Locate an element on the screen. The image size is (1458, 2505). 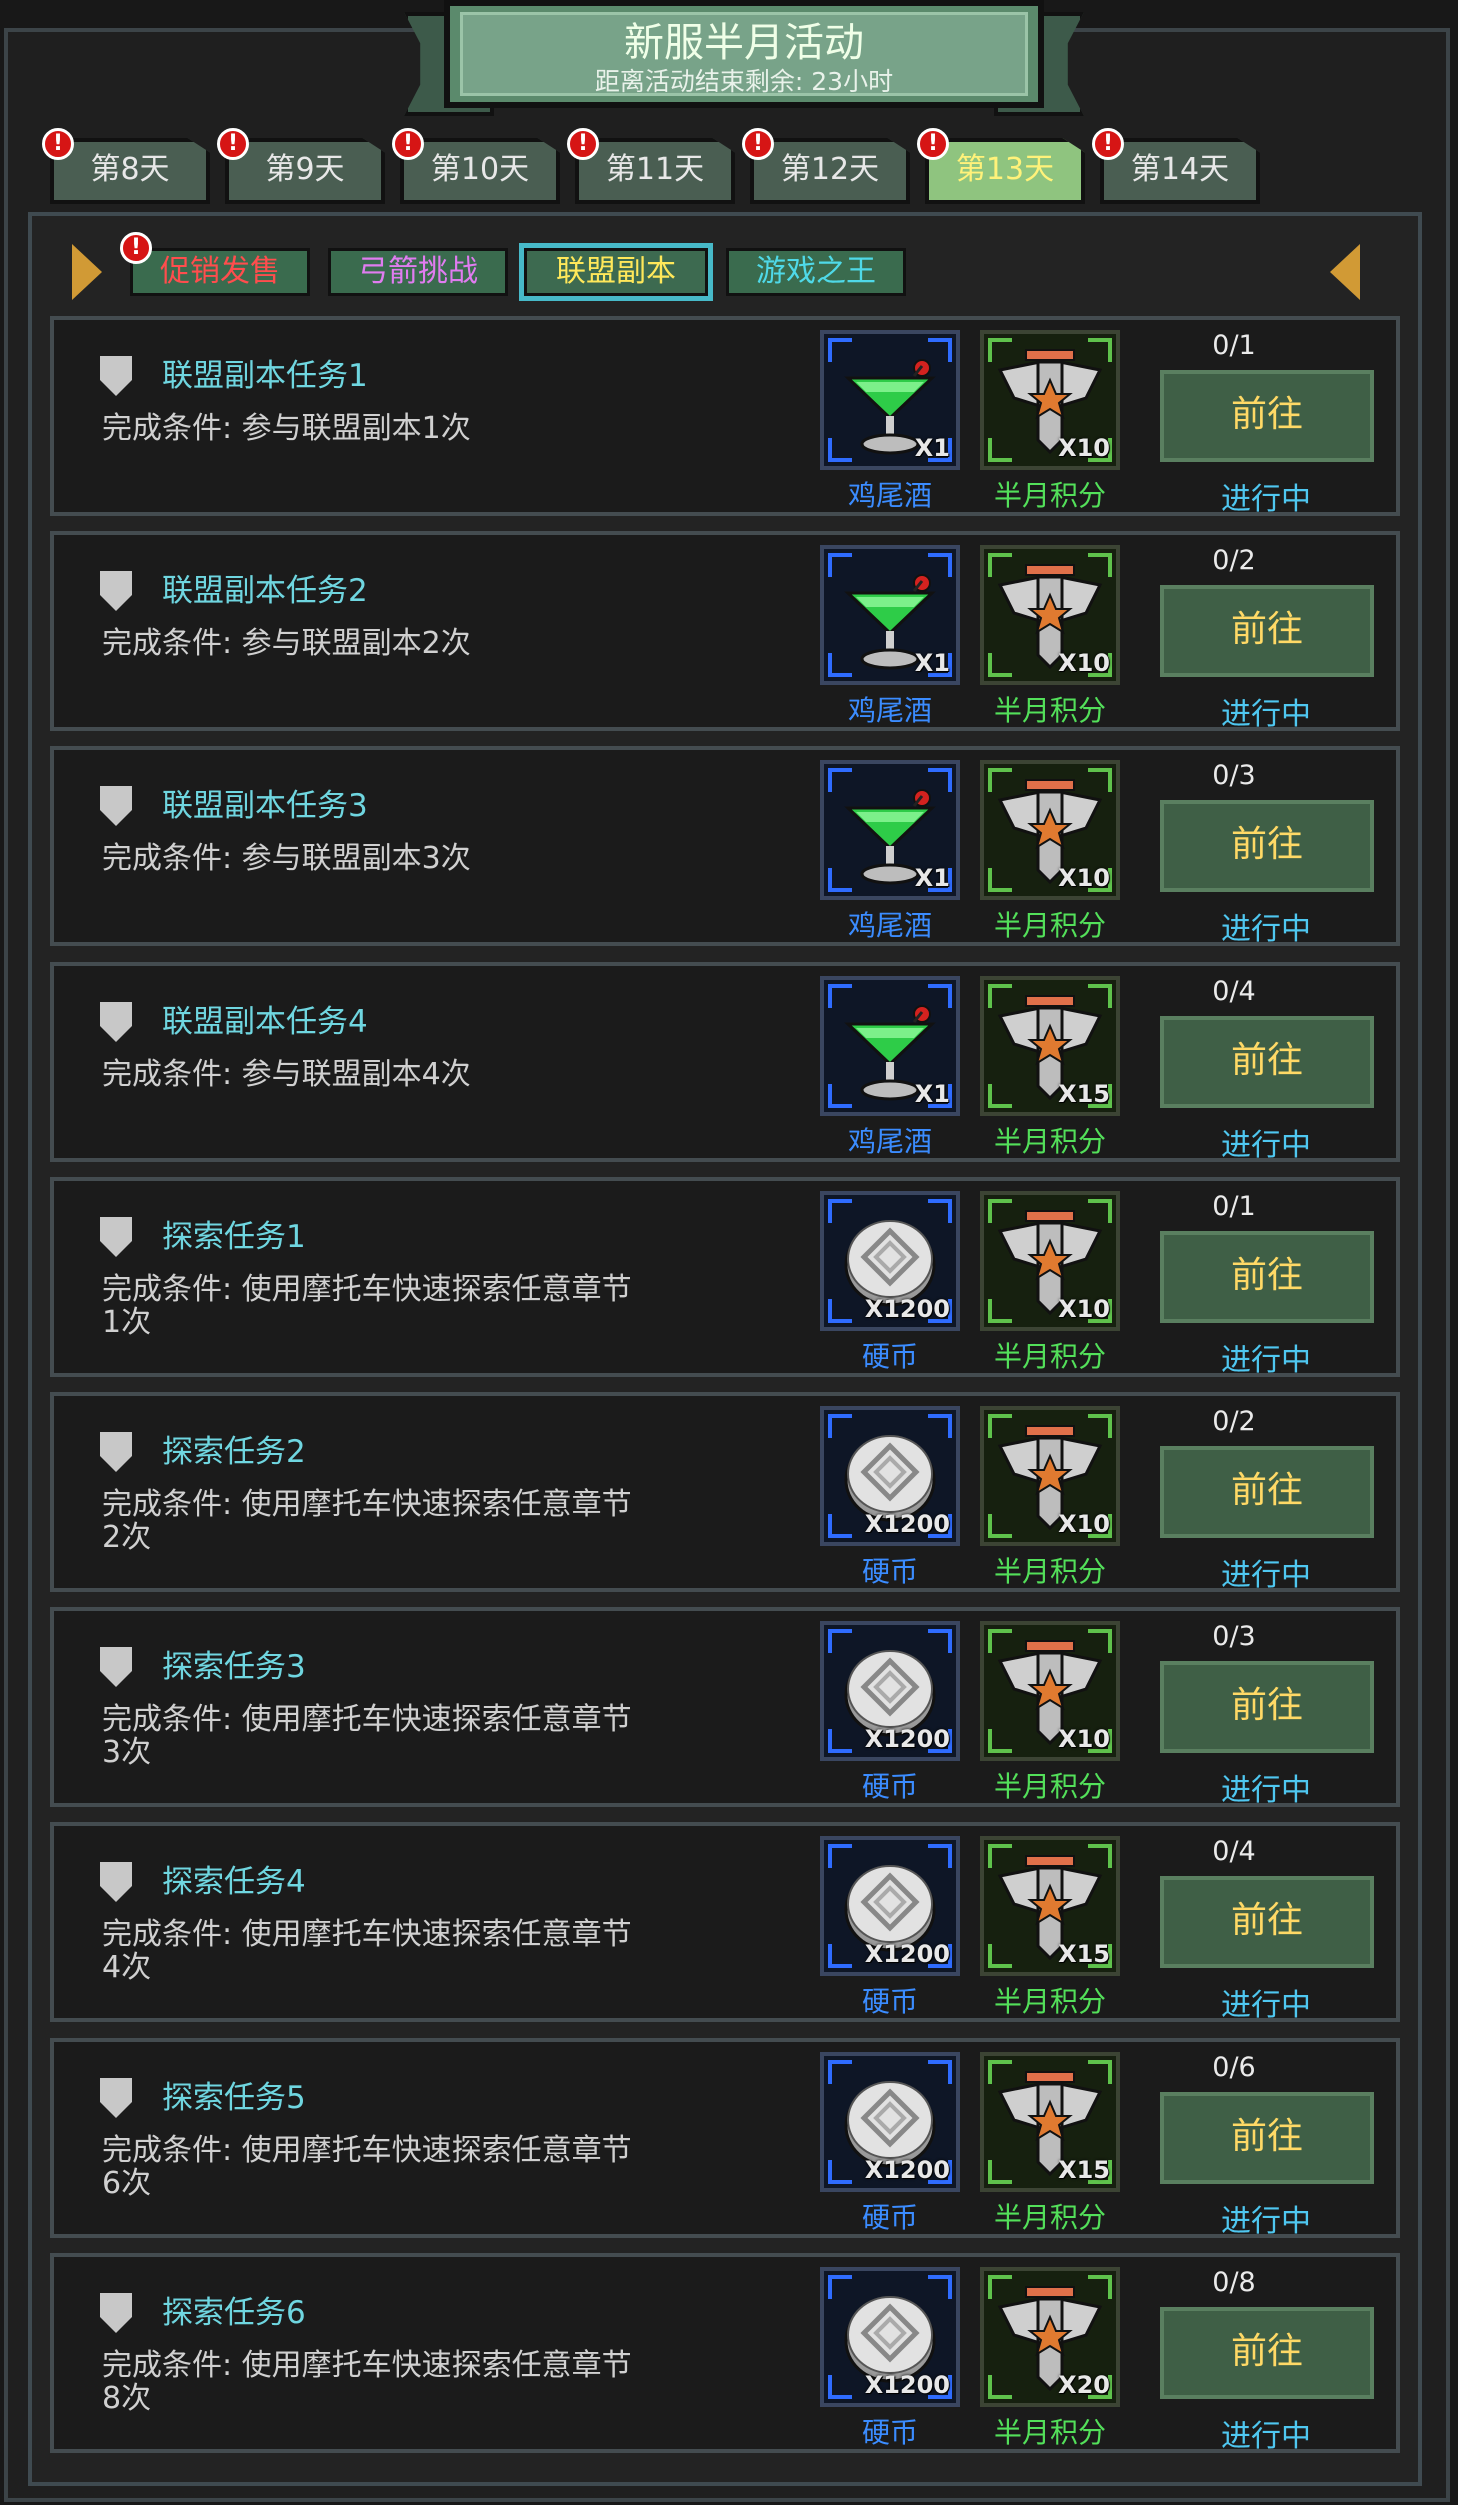
task-condition: 完成条件: 参与联盟副本1次 is located at coordinates (286, 428).